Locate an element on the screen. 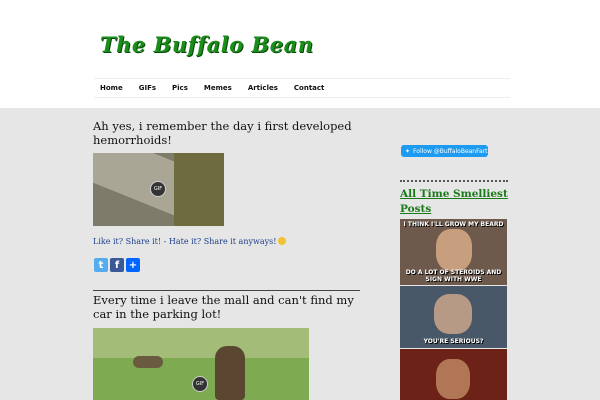 The width and height of the screenshot is (600, 400). meme-bottom-text: YOU'RE SERIOUS? is located at coordinates (453, 341).